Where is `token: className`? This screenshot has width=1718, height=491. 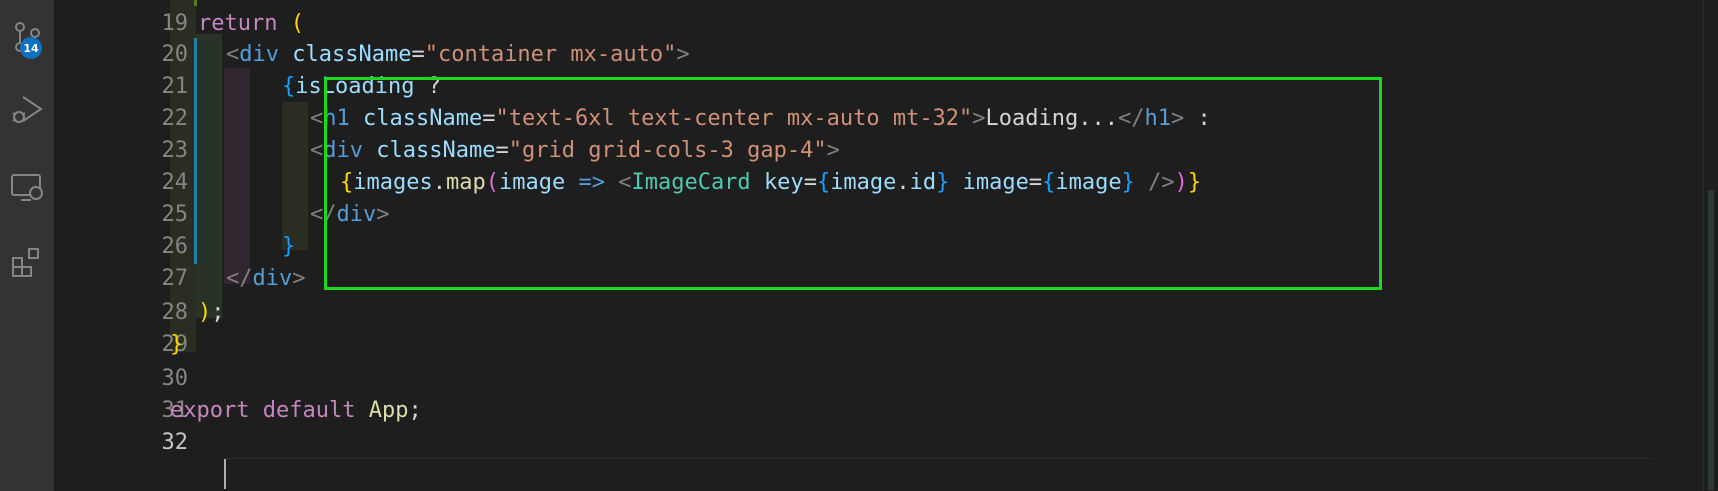
token: className is located at coordinates (352, 54).